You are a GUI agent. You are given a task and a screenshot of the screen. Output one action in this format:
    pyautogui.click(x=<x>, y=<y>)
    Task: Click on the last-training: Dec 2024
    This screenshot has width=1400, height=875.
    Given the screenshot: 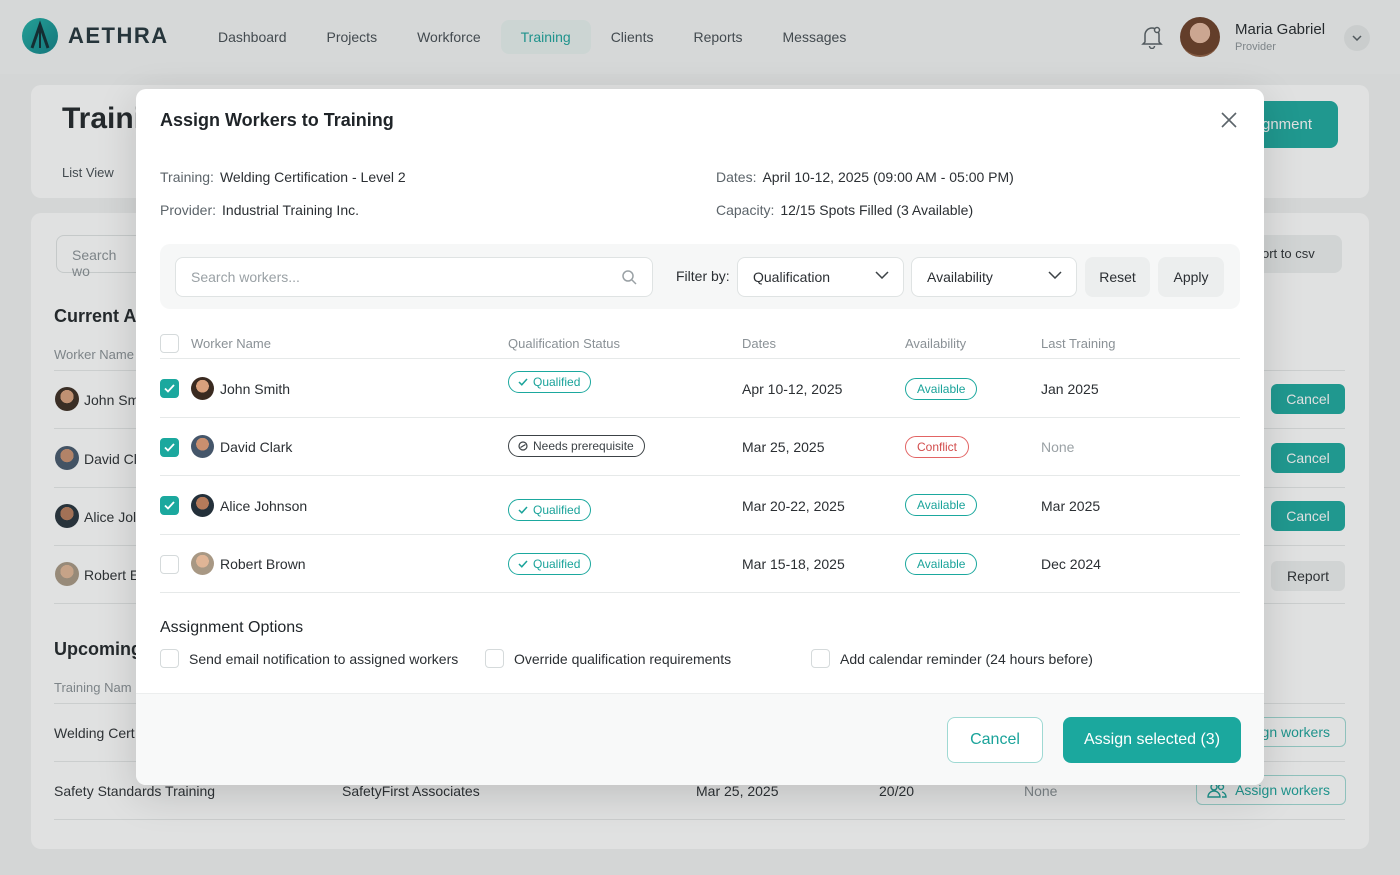 What is the action you would take?
    pyautogui.click(x=1071, y=564)
    